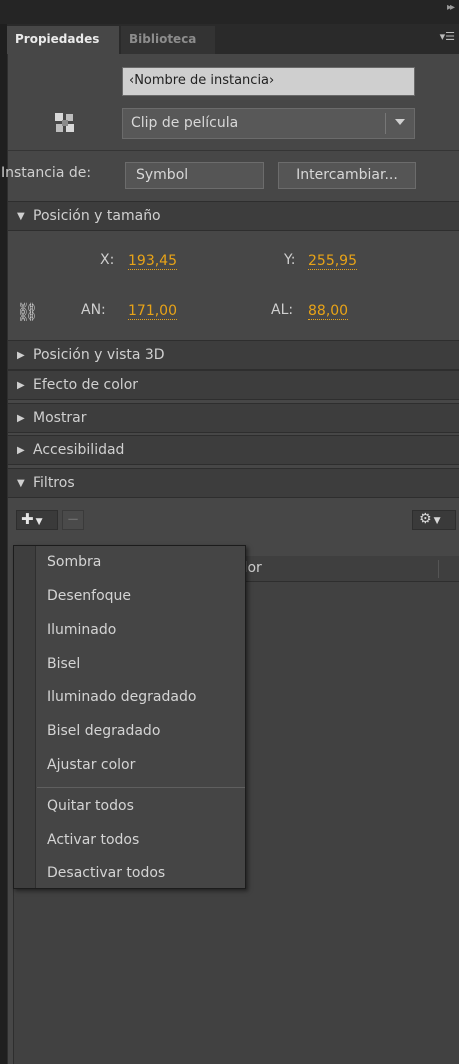  Describe the element at coordinates (385, 123) in the screenshot. I see `select-divider` at that location.